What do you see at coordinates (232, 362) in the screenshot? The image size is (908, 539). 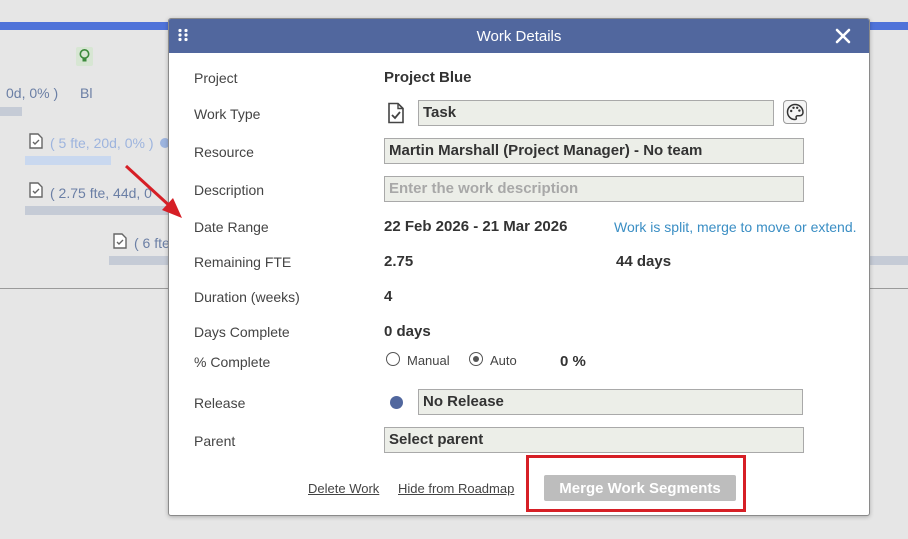 I see `pct-complete-label: % Complete` at bounding box center [232, 362].